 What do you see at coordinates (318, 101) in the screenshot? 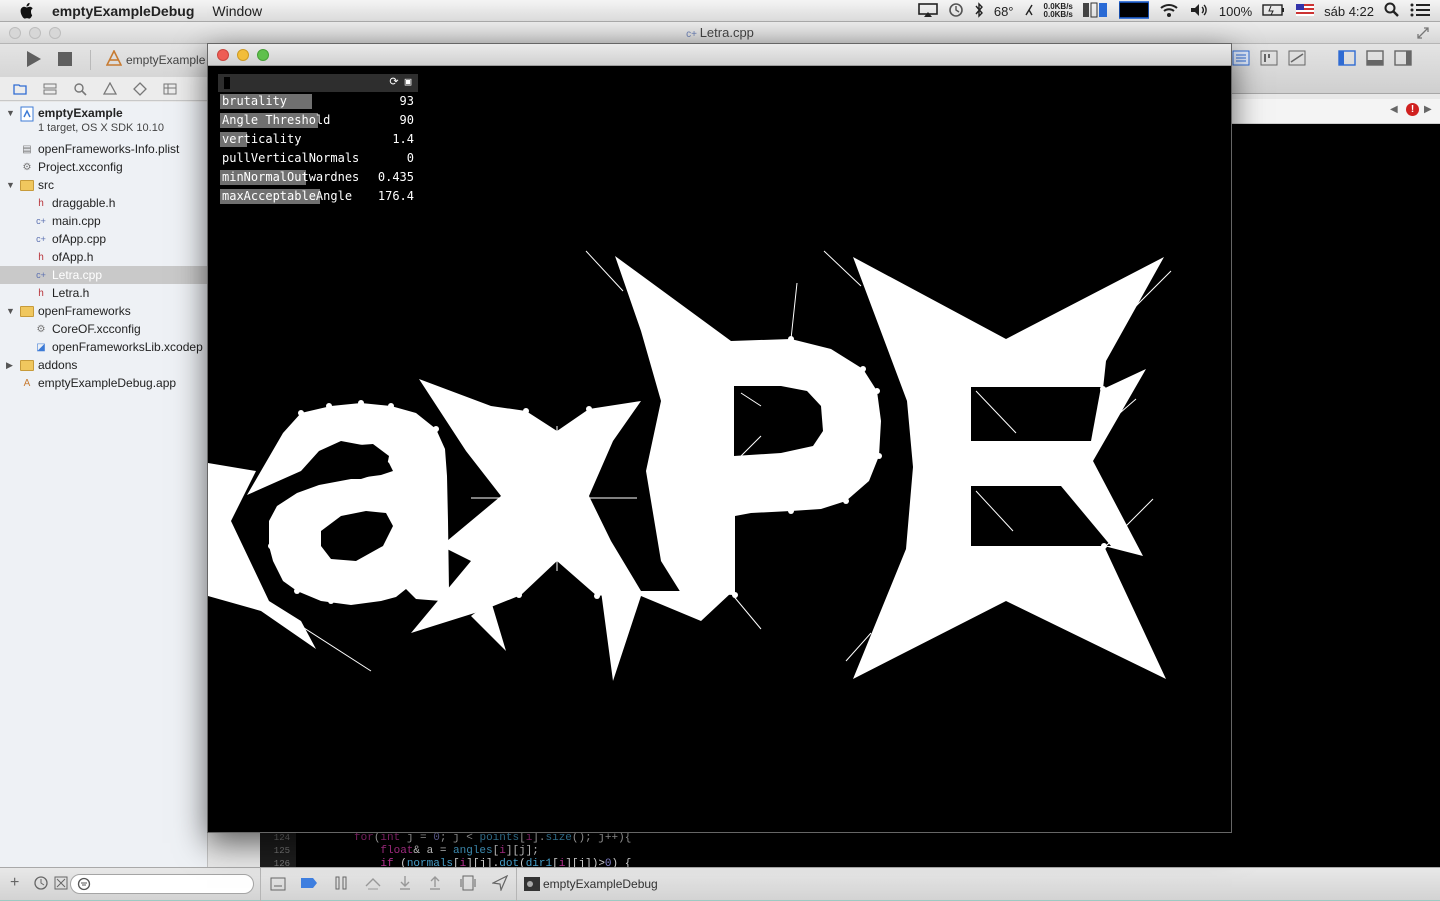
I see `slider-row: brutality 93` at bounding box center [318, 101].